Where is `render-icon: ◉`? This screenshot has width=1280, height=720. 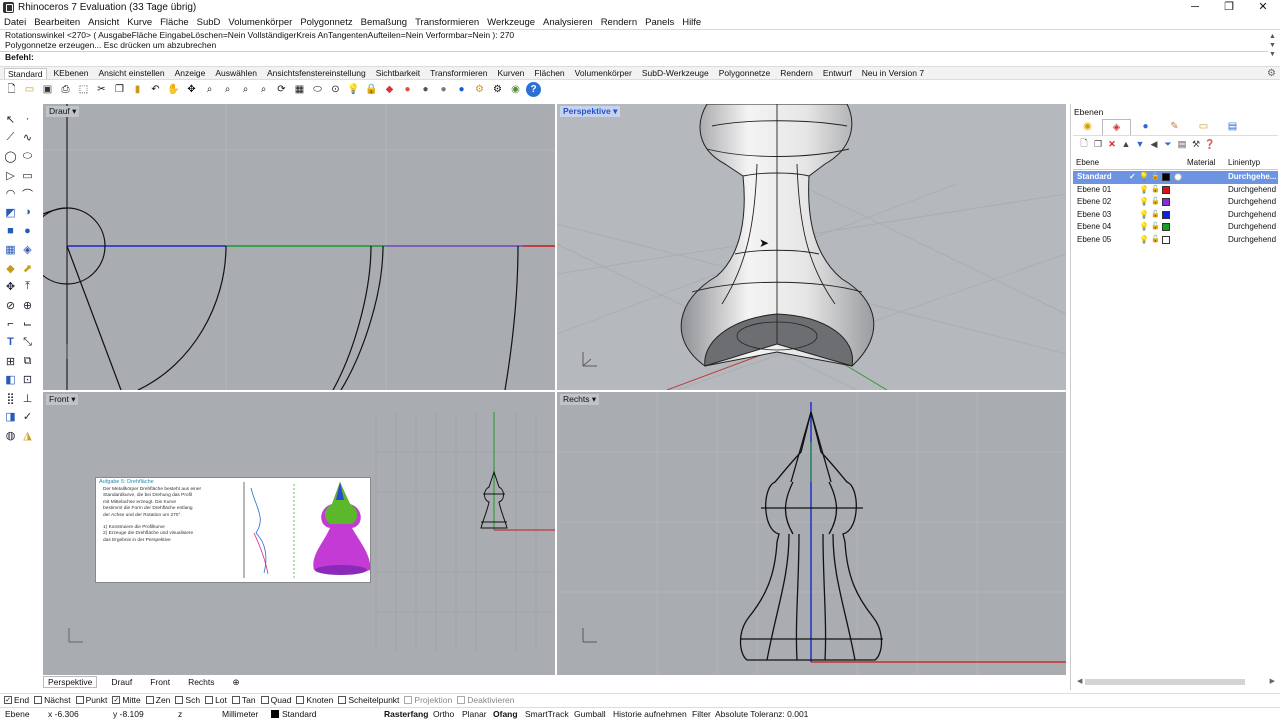
render-icon: ◉ is located at coordinates (515, 89).